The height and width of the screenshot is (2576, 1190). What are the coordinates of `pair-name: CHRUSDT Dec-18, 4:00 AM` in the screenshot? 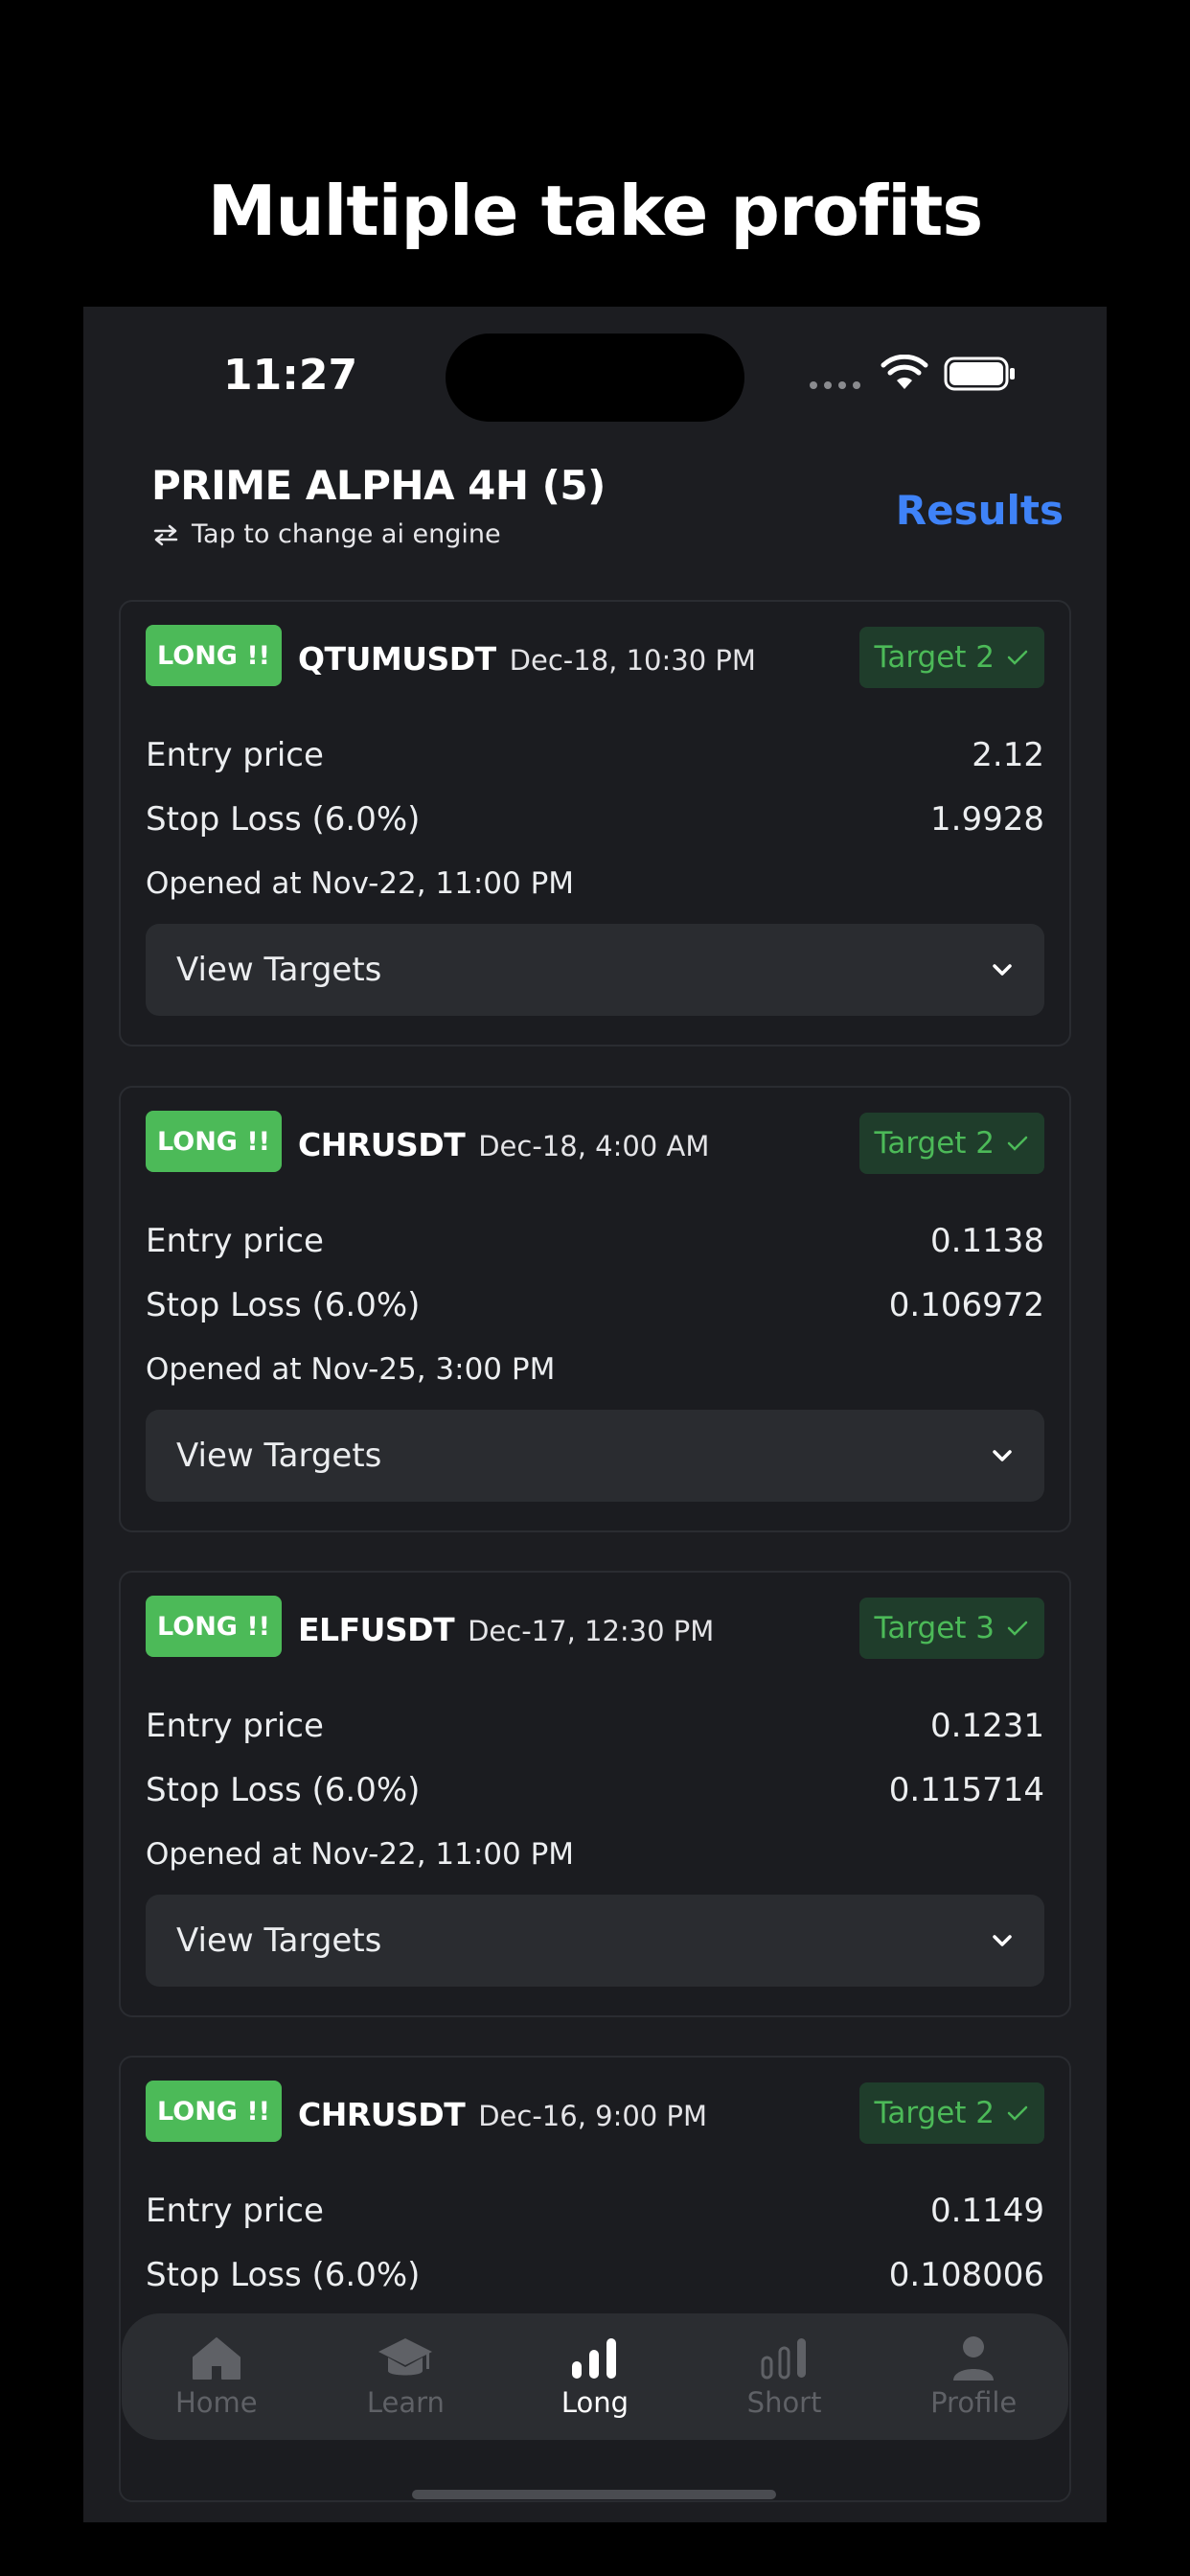 It's located at (504, 1144).